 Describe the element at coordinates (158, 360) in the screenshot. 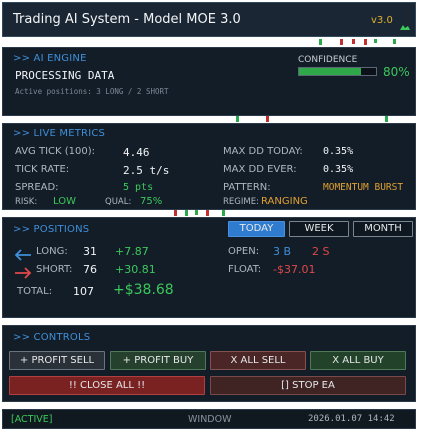

I see `profit-buy-button: + PROFIT BUY` at that location.